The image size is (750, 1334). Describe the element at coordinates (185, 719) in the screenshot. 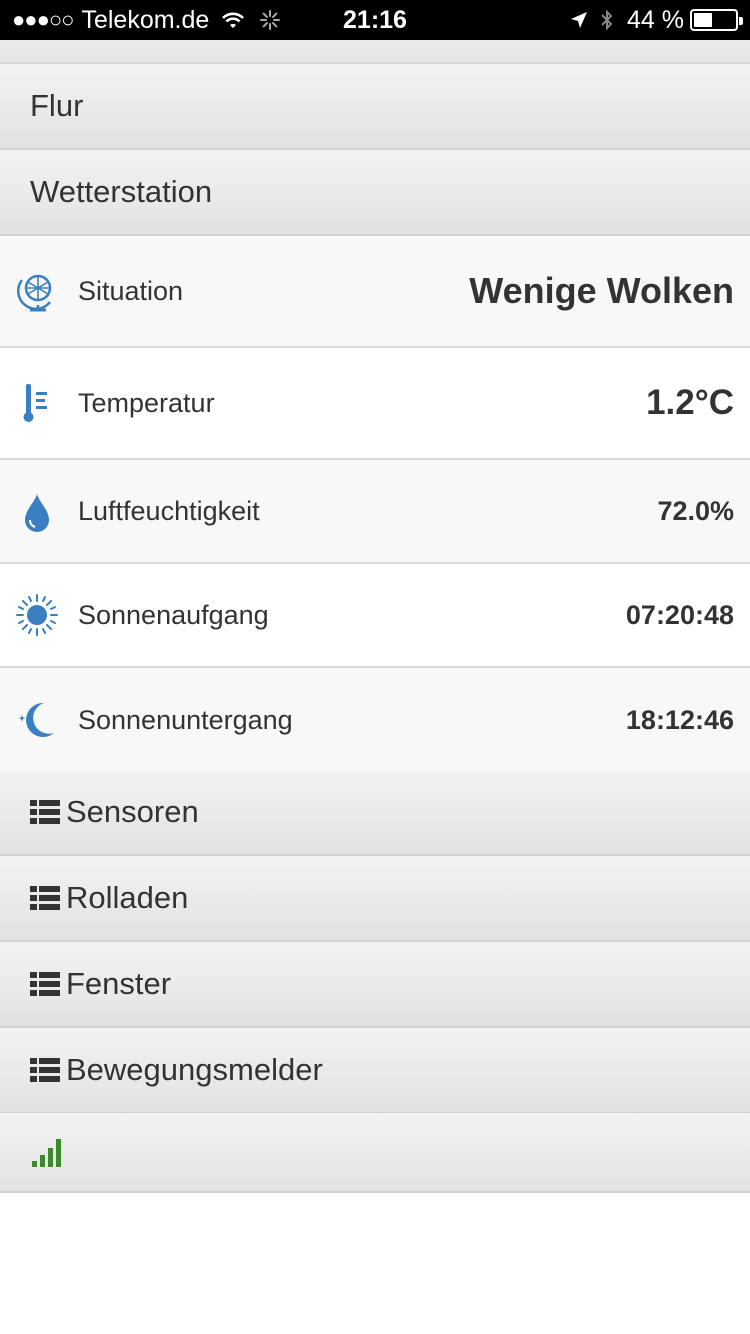

I see `sunset-label: Sonnenuntergang` at that location.